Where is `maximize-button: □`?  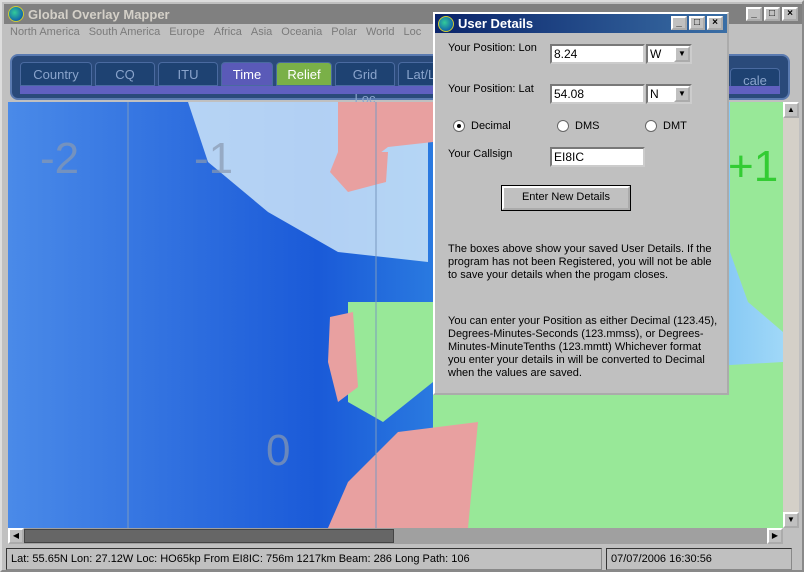 maximize-button: □ is located at coordinates (772, 14).